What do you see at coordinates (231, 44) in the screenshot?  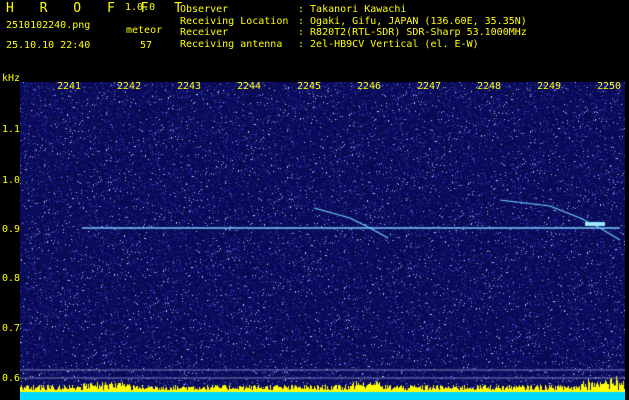 I see `station-label: Receiving antenna` at bounding box center [231, 44].